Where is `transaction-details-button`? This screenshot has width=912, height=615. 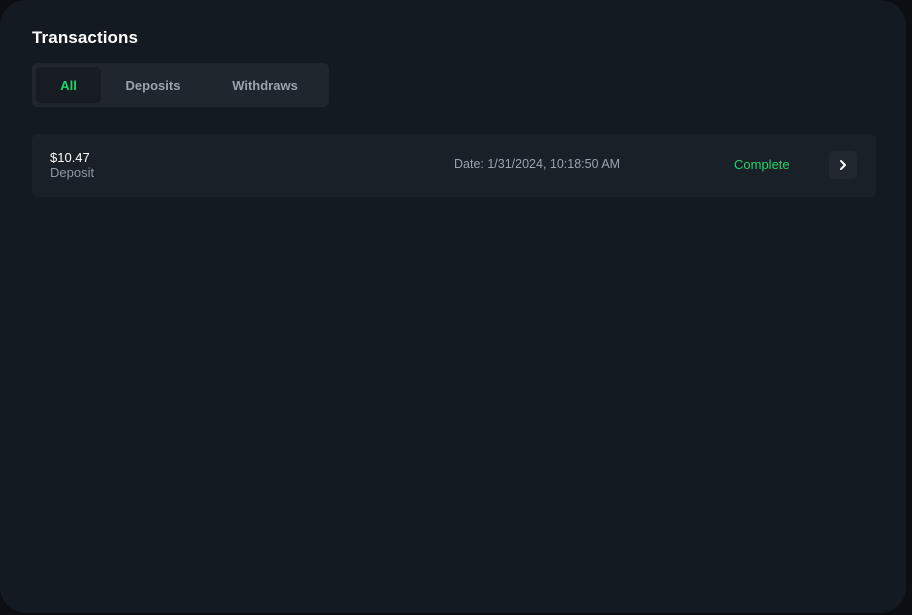
transaction-details-button is located at coordinates (843, 165).